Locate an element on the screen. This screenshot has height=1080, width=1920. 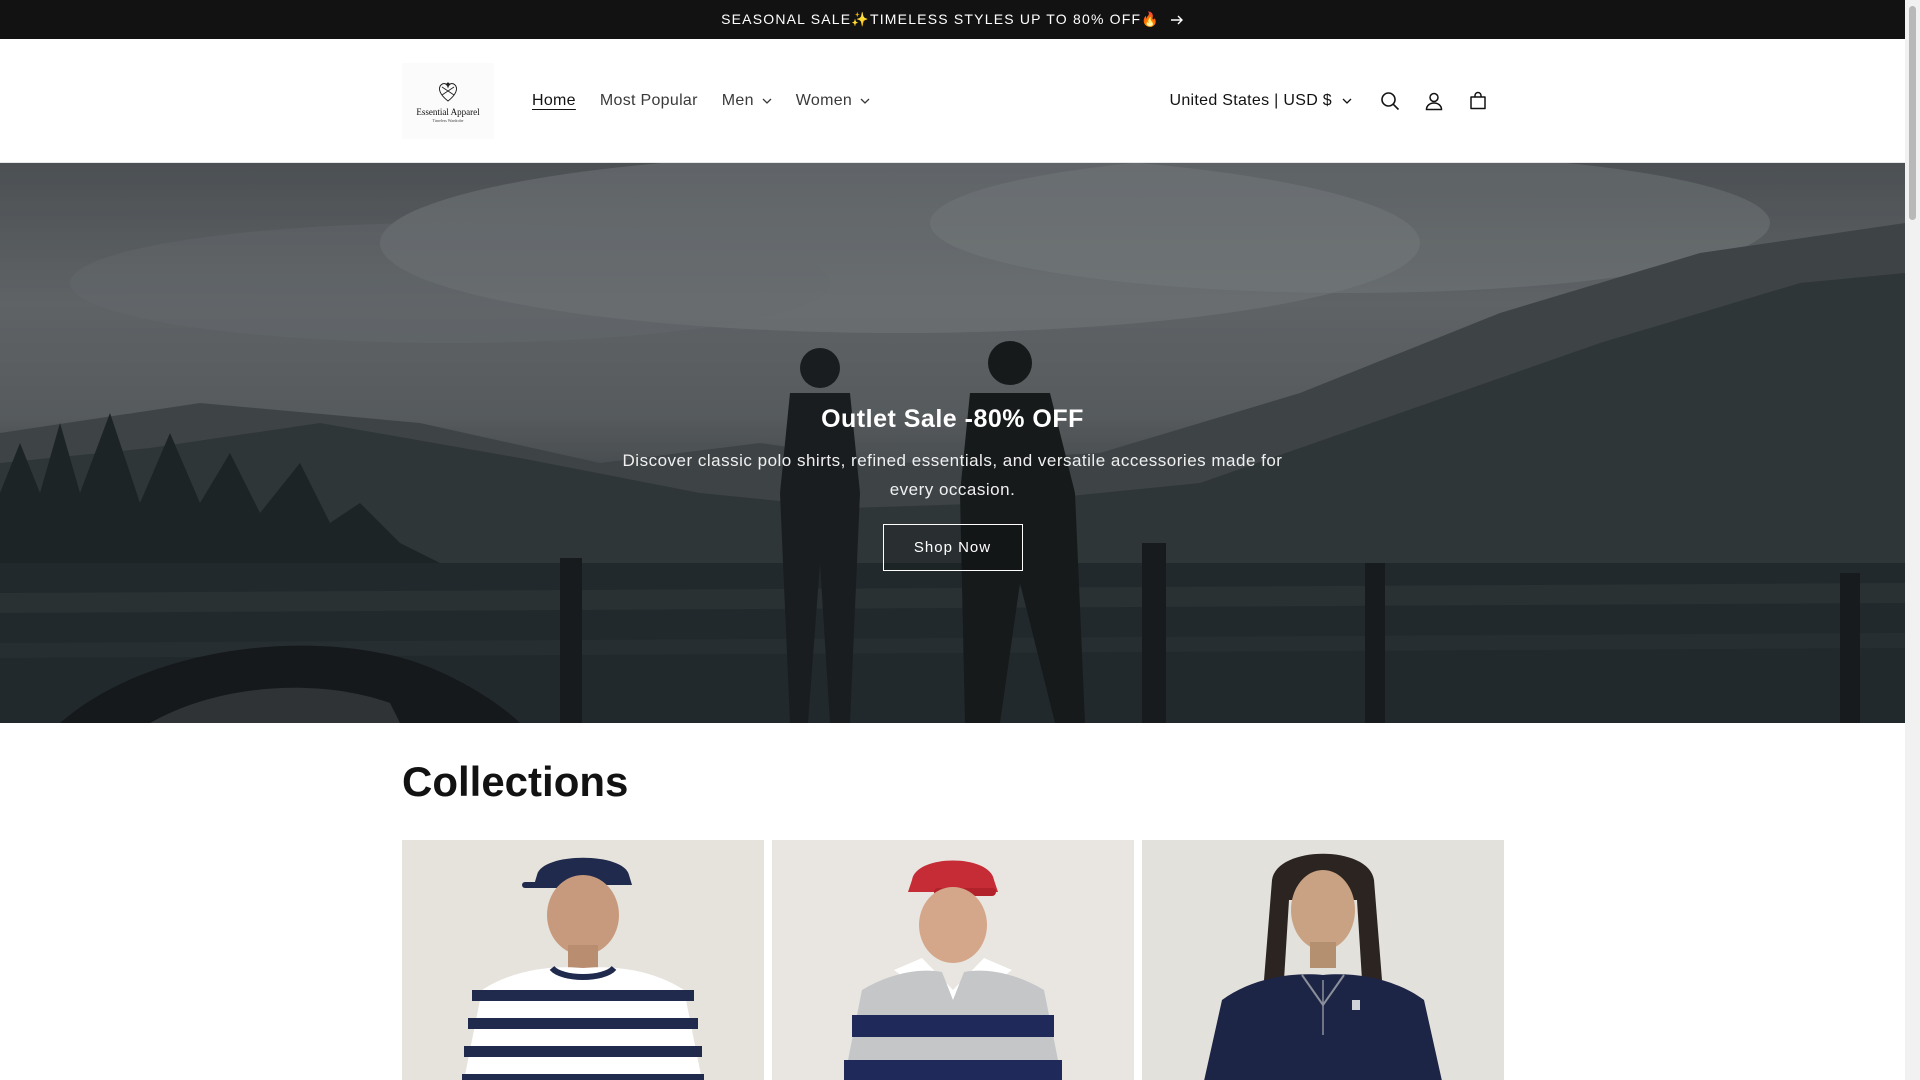
nav-home-label: Home is located at coordinates (554, 100).